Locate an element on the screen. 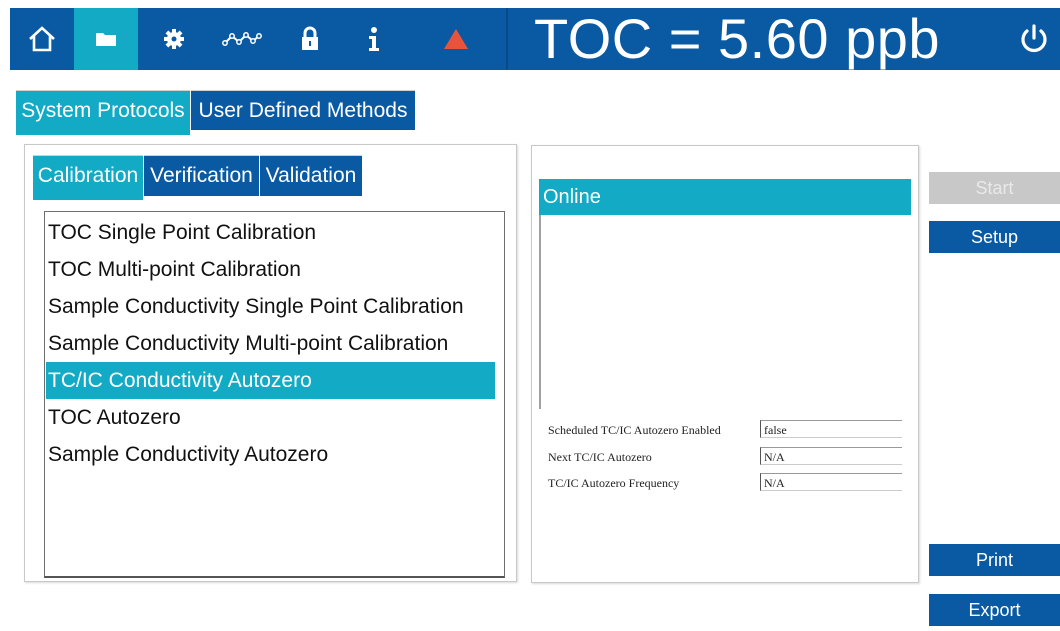 The height and width of the screenshot is (631, 1060). tab-system-protocols: System Protocols is located at coordinates (103, 110).